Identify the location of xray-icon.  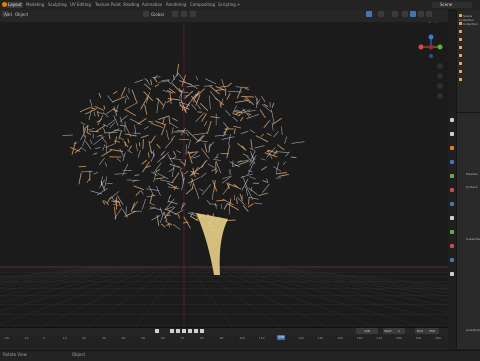
(395, 14).